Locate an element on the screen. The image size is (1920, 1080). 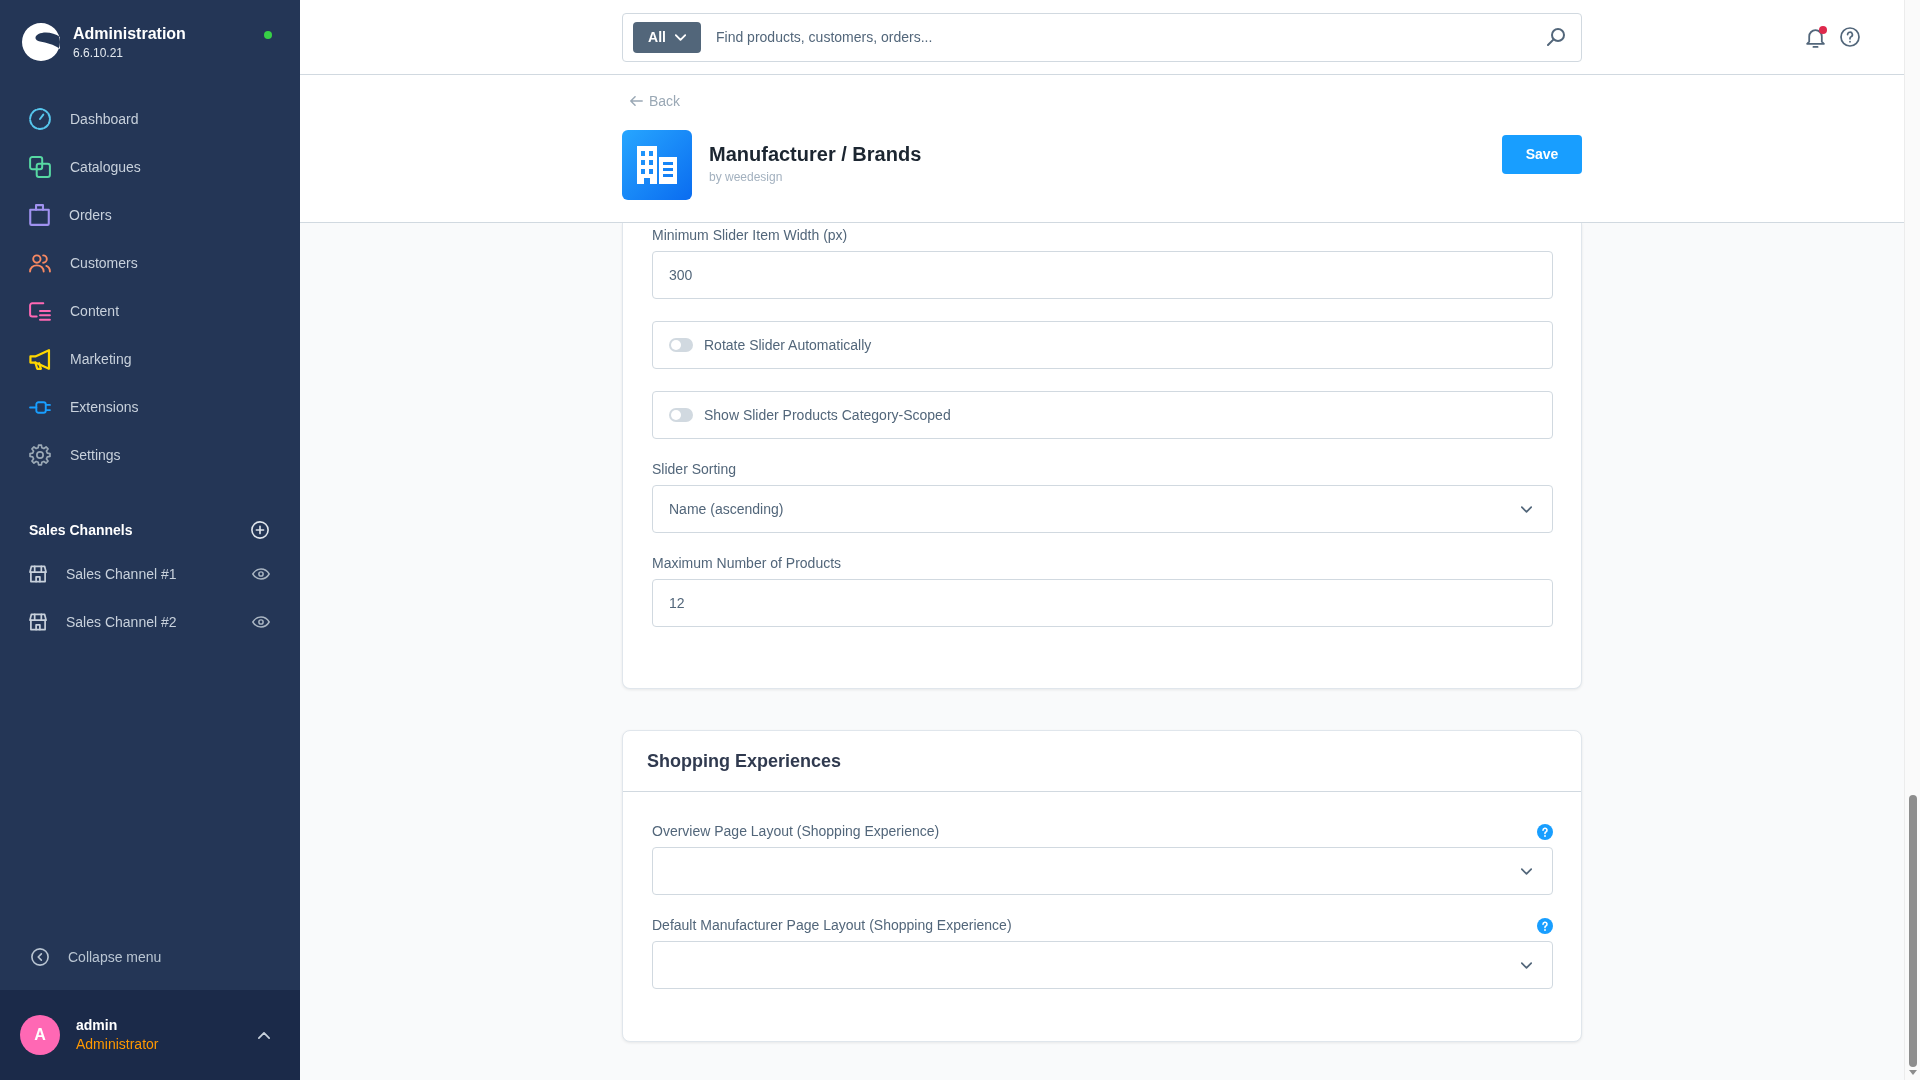
nav-item: Customers is located at coordinates (150, 263).